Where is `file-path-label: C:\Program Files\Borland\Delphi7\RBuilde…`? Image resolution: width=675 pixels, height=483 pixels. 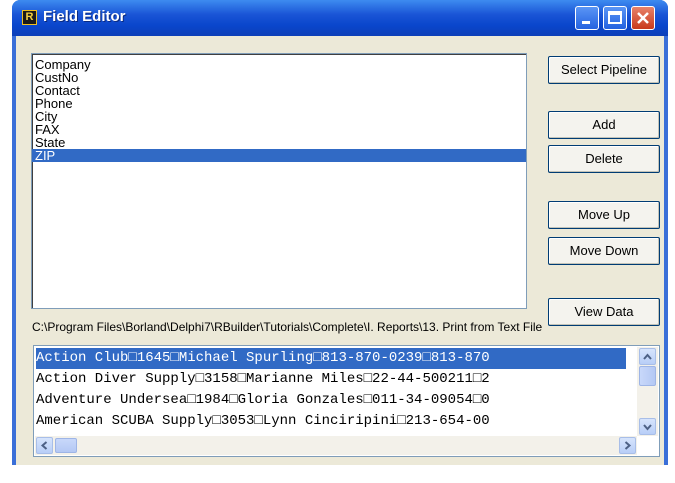 file-path-label: C:\Program Files\Borland\Delphi7\RBuilde… is located at coordinates (287, 327).